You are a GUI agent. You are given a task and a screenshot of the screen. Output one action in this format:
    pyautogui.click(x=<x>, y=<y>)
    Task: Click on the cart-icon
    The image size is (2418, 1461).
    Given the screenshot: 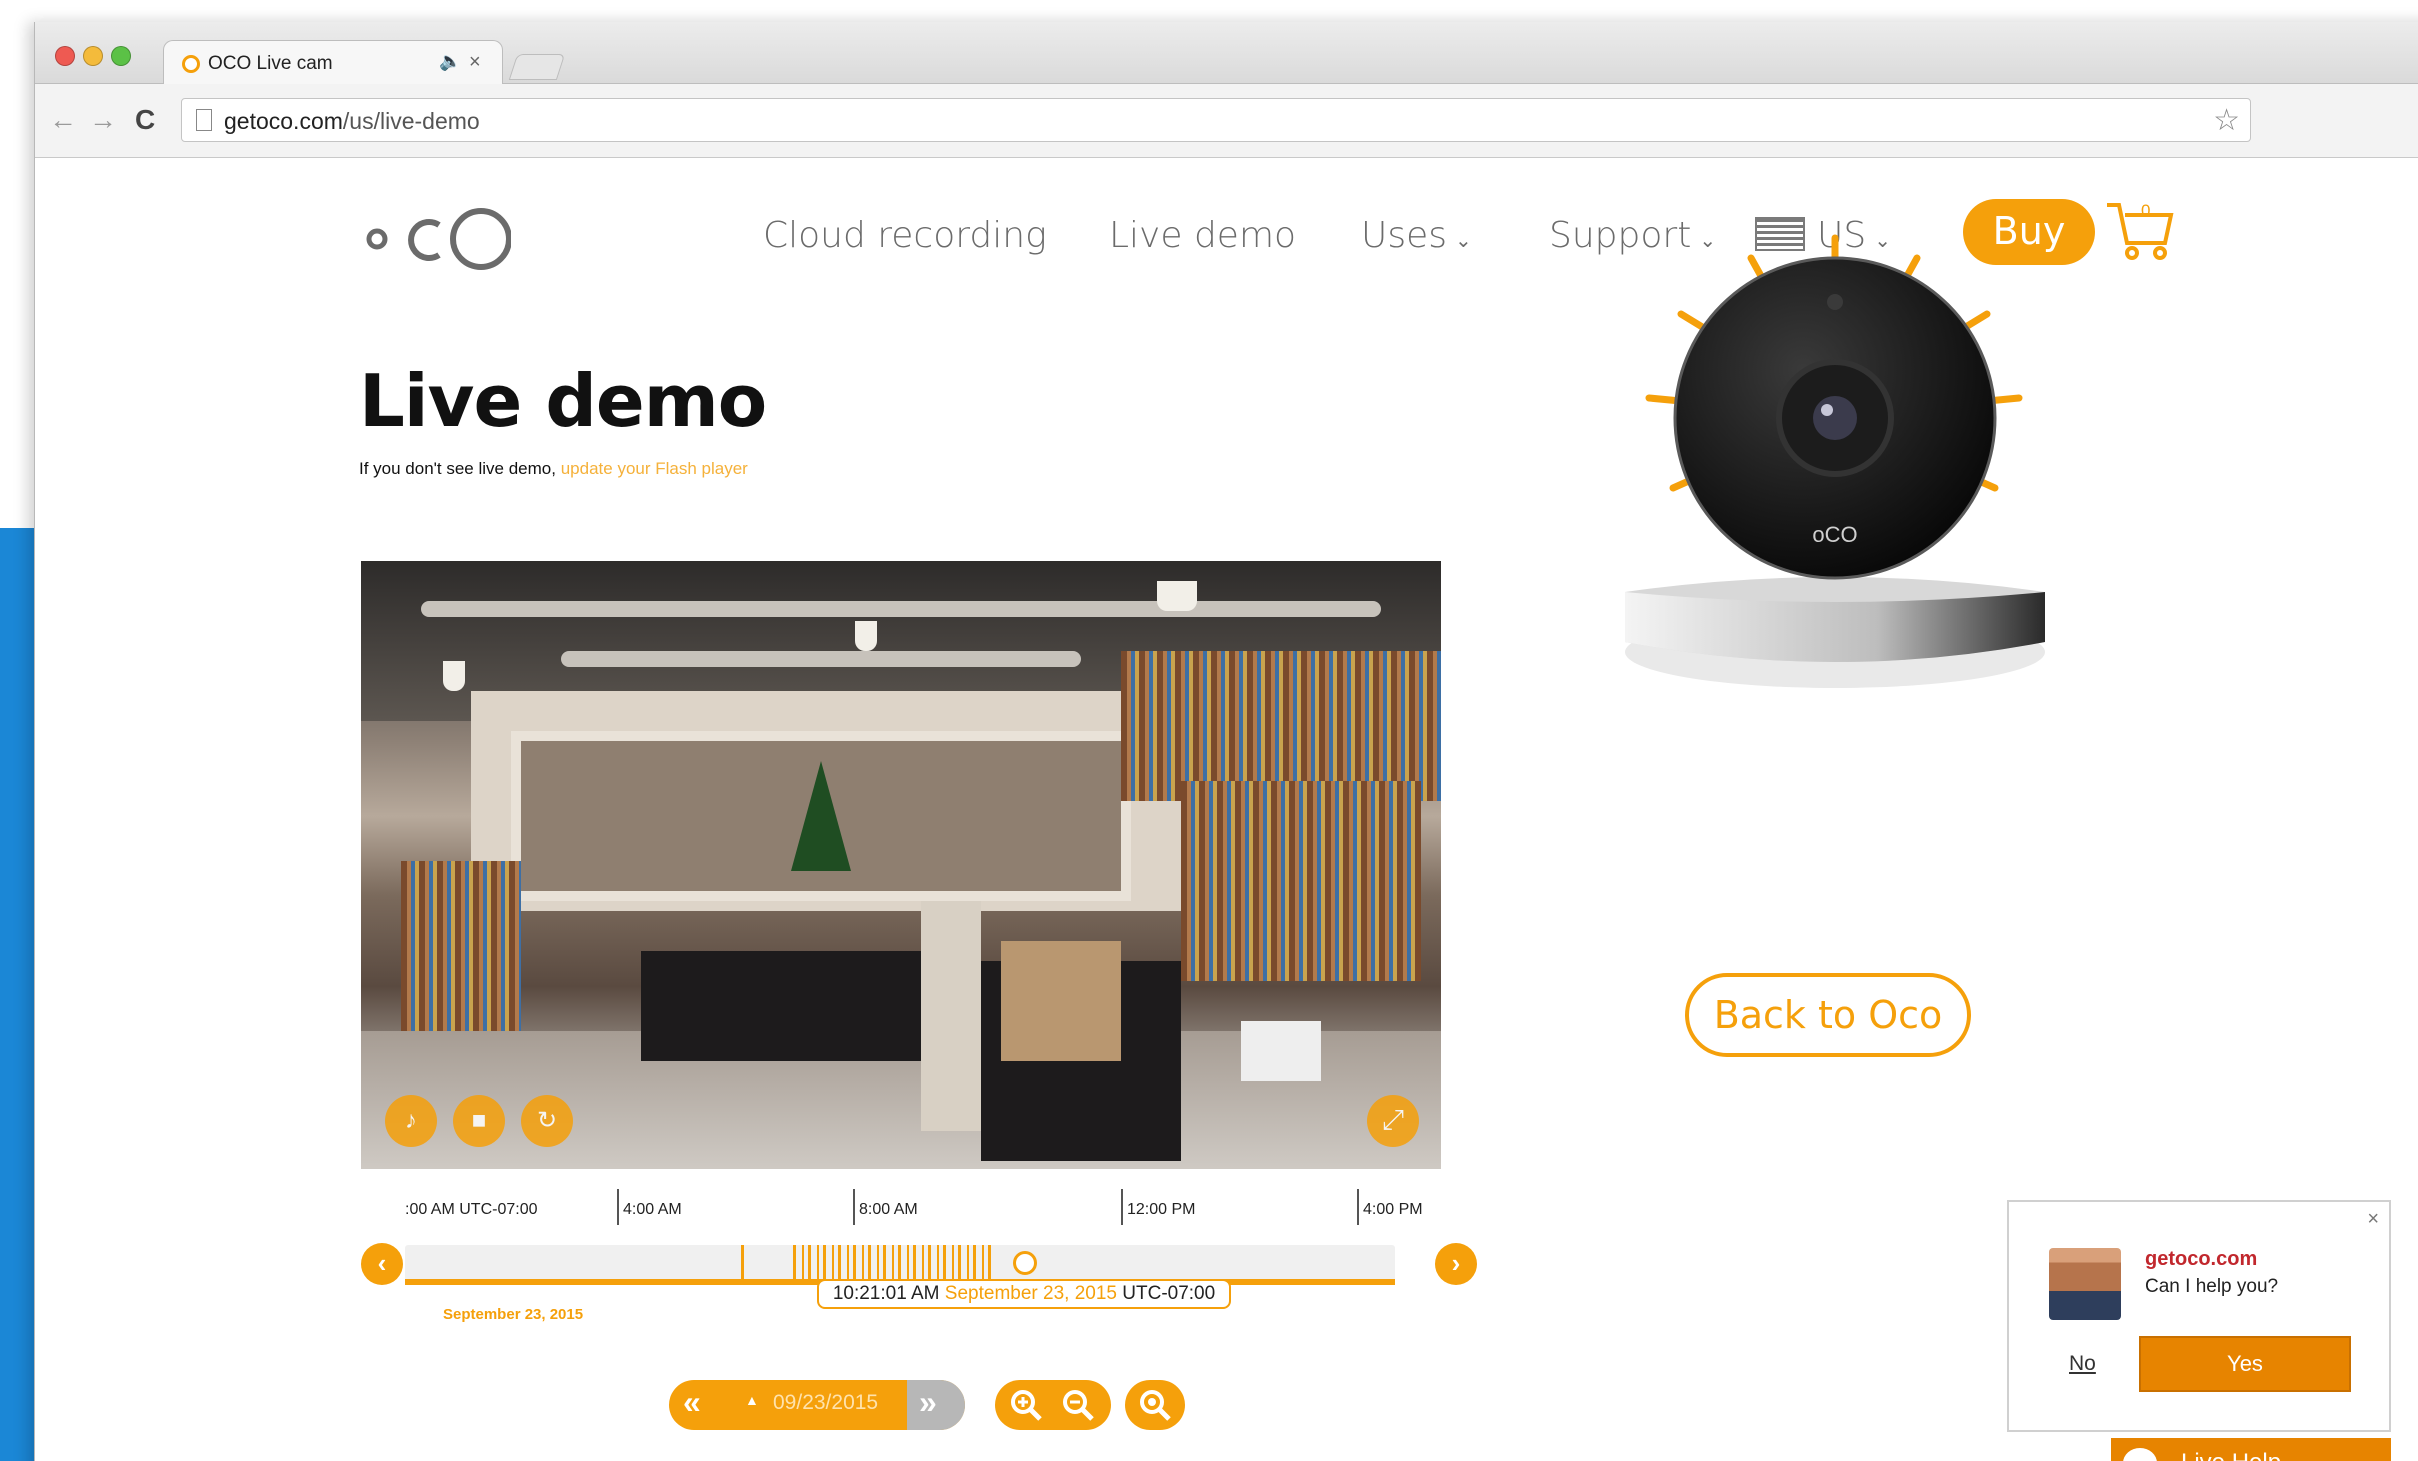 What is the action you would take?
    pyautogui.click(x=2140, y=230)
    